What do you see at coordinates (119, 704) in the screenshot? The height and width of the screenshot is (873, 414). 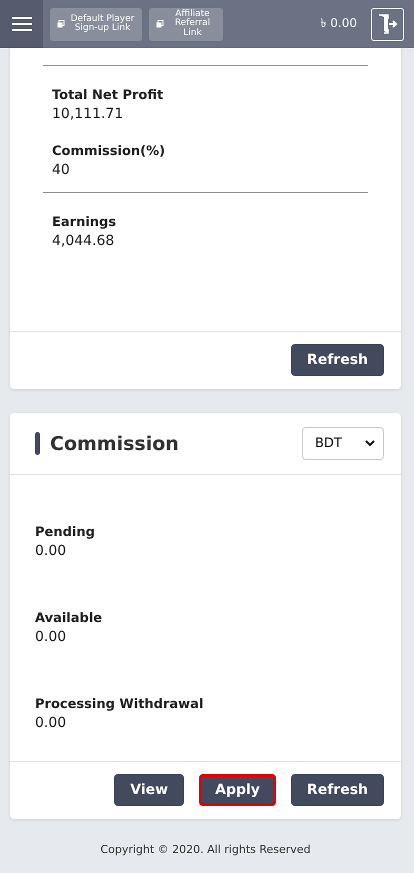 I see `field-label: Processing Withdrawal` at bounding box center [119, 704].